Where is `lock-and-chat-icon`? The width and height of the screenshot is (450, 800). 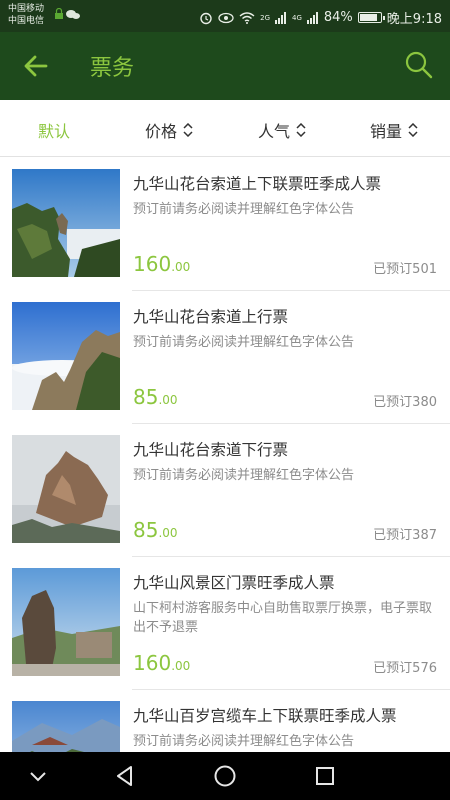
lock-and-chat-icon is located at coordinates (67, 13).